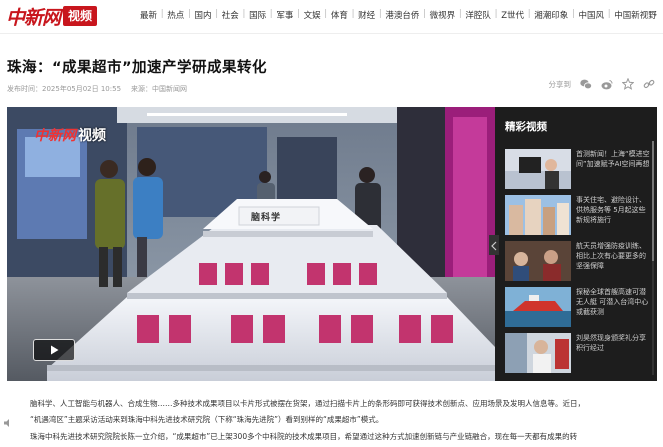 The height and width of the screenshot is (447, 663). What do you see at coordinates (635, 15) in the screenshot?
I see `nav-item: 中国新视野` at bounding box center [635, 15].